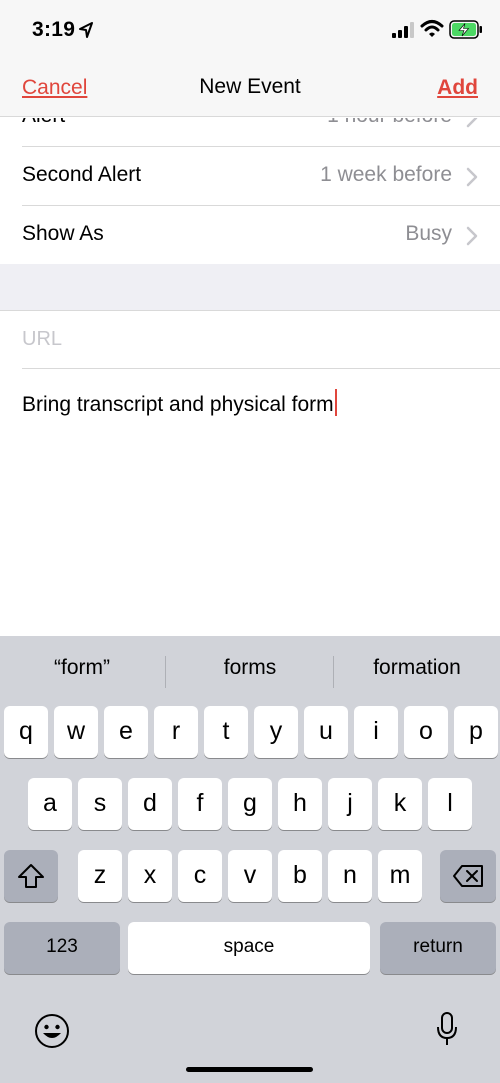 The height and width of the screenshot is (1083, 500). Describe the element at coordinates (43, 123) in the screenshot. I see `alert-label: Alert` at that location.